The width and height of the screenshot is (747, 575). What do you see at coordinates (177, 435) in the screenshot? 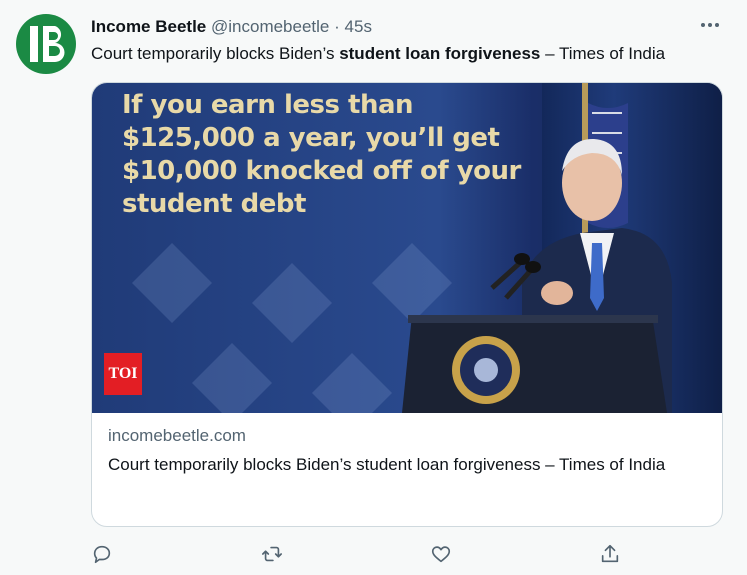
I see `card-domain: incomebeetle.com` at bounding box center [177, 435].